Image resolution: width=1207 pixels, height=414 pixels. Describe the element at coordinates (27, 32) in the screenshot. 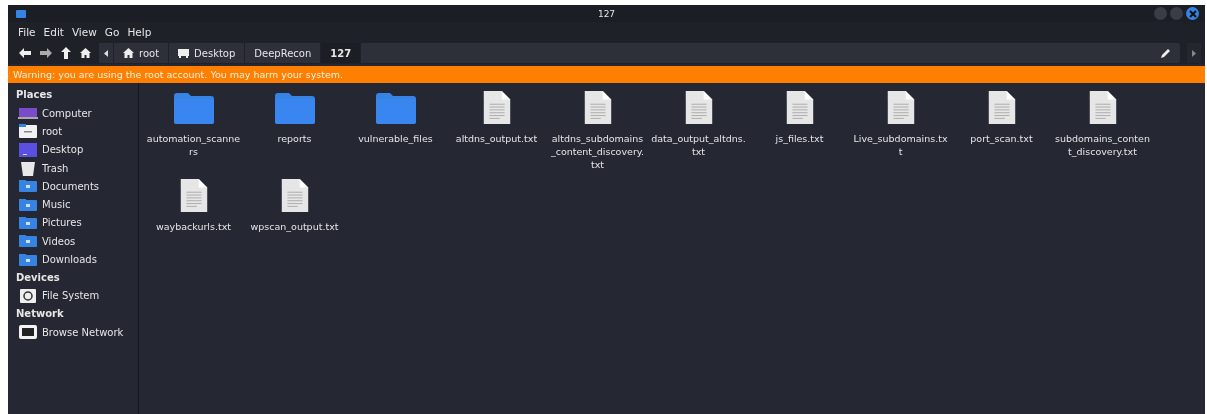

I see `menu-item: File` at that location.